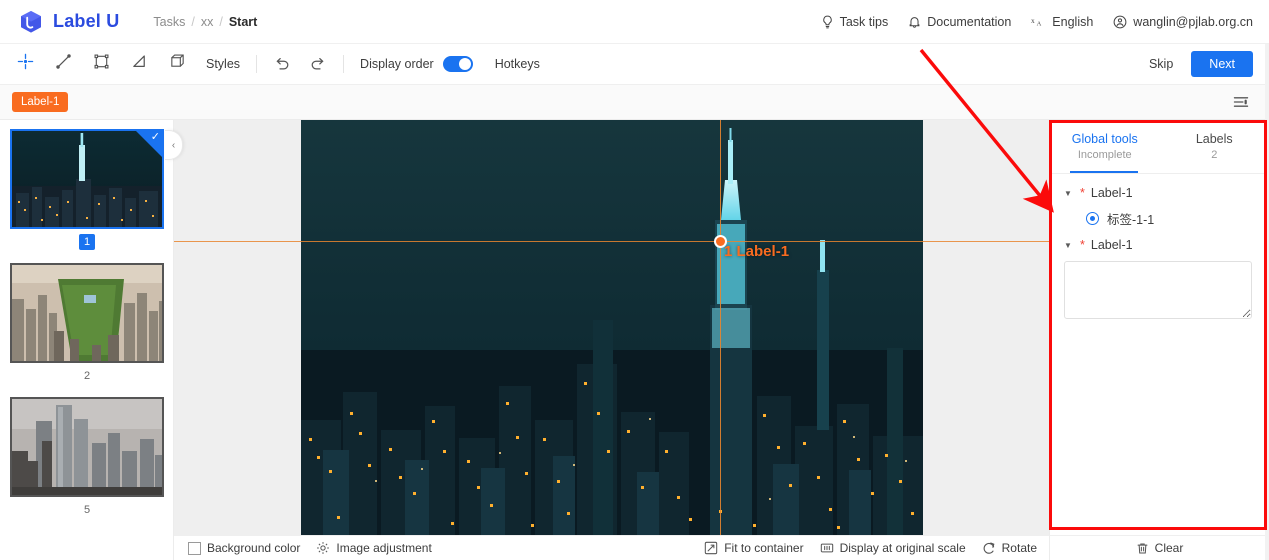  Describe the element at coordinates (1142, 548) in the screenshot. I see `trash-icon` at that location.